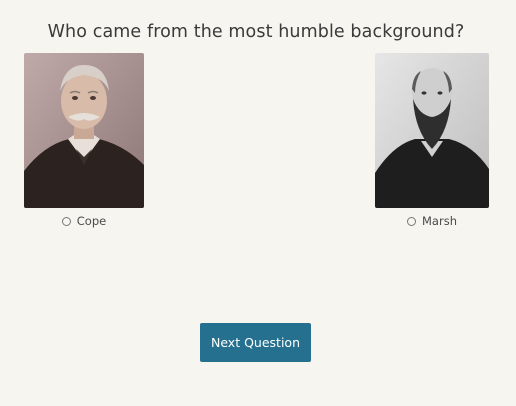 Image resolution: width=516 pixels, height=406 pixels. I want to click on option-marsh-label: Marsh, so click(439, 221).